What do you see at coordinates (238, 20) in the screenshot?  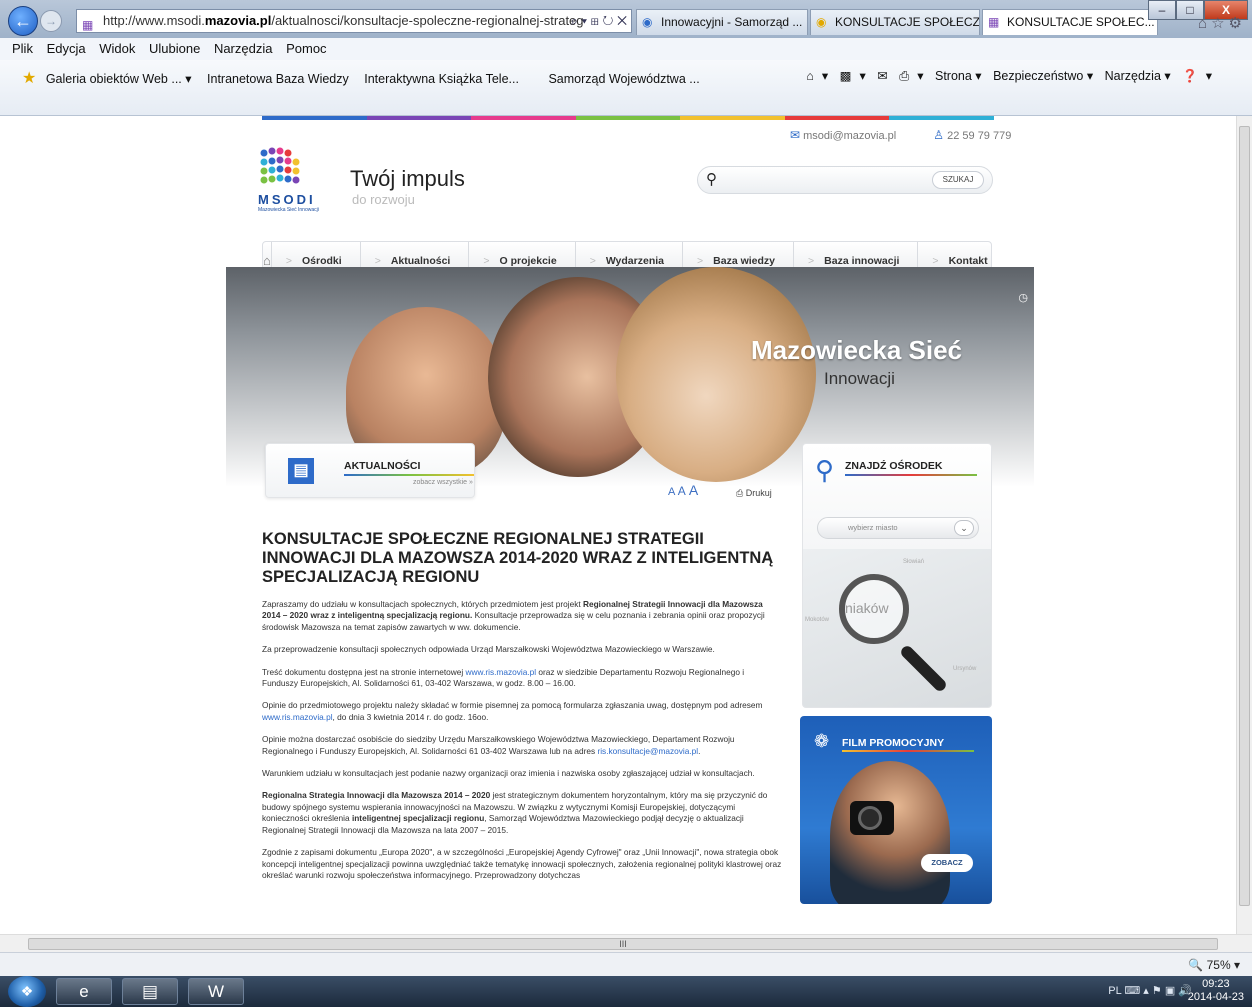 I see `url-domain: mazovia.pl` at bounding box center [238, 20].